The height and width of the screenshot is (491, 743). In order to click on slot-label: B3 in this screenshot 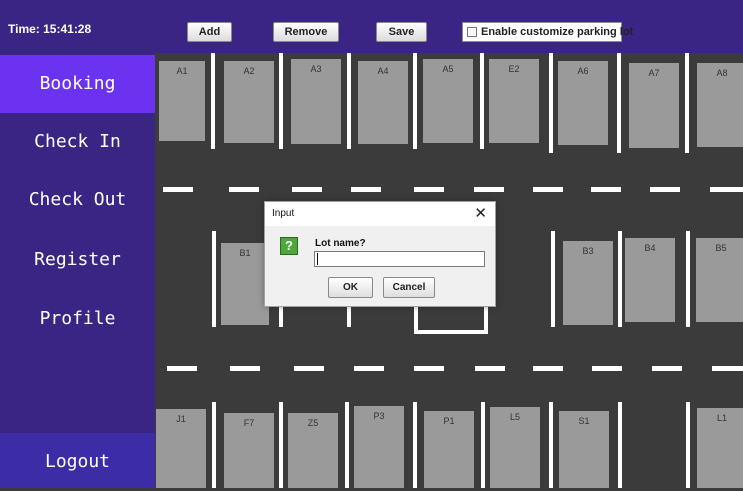, I will do `click(588, 251)`.